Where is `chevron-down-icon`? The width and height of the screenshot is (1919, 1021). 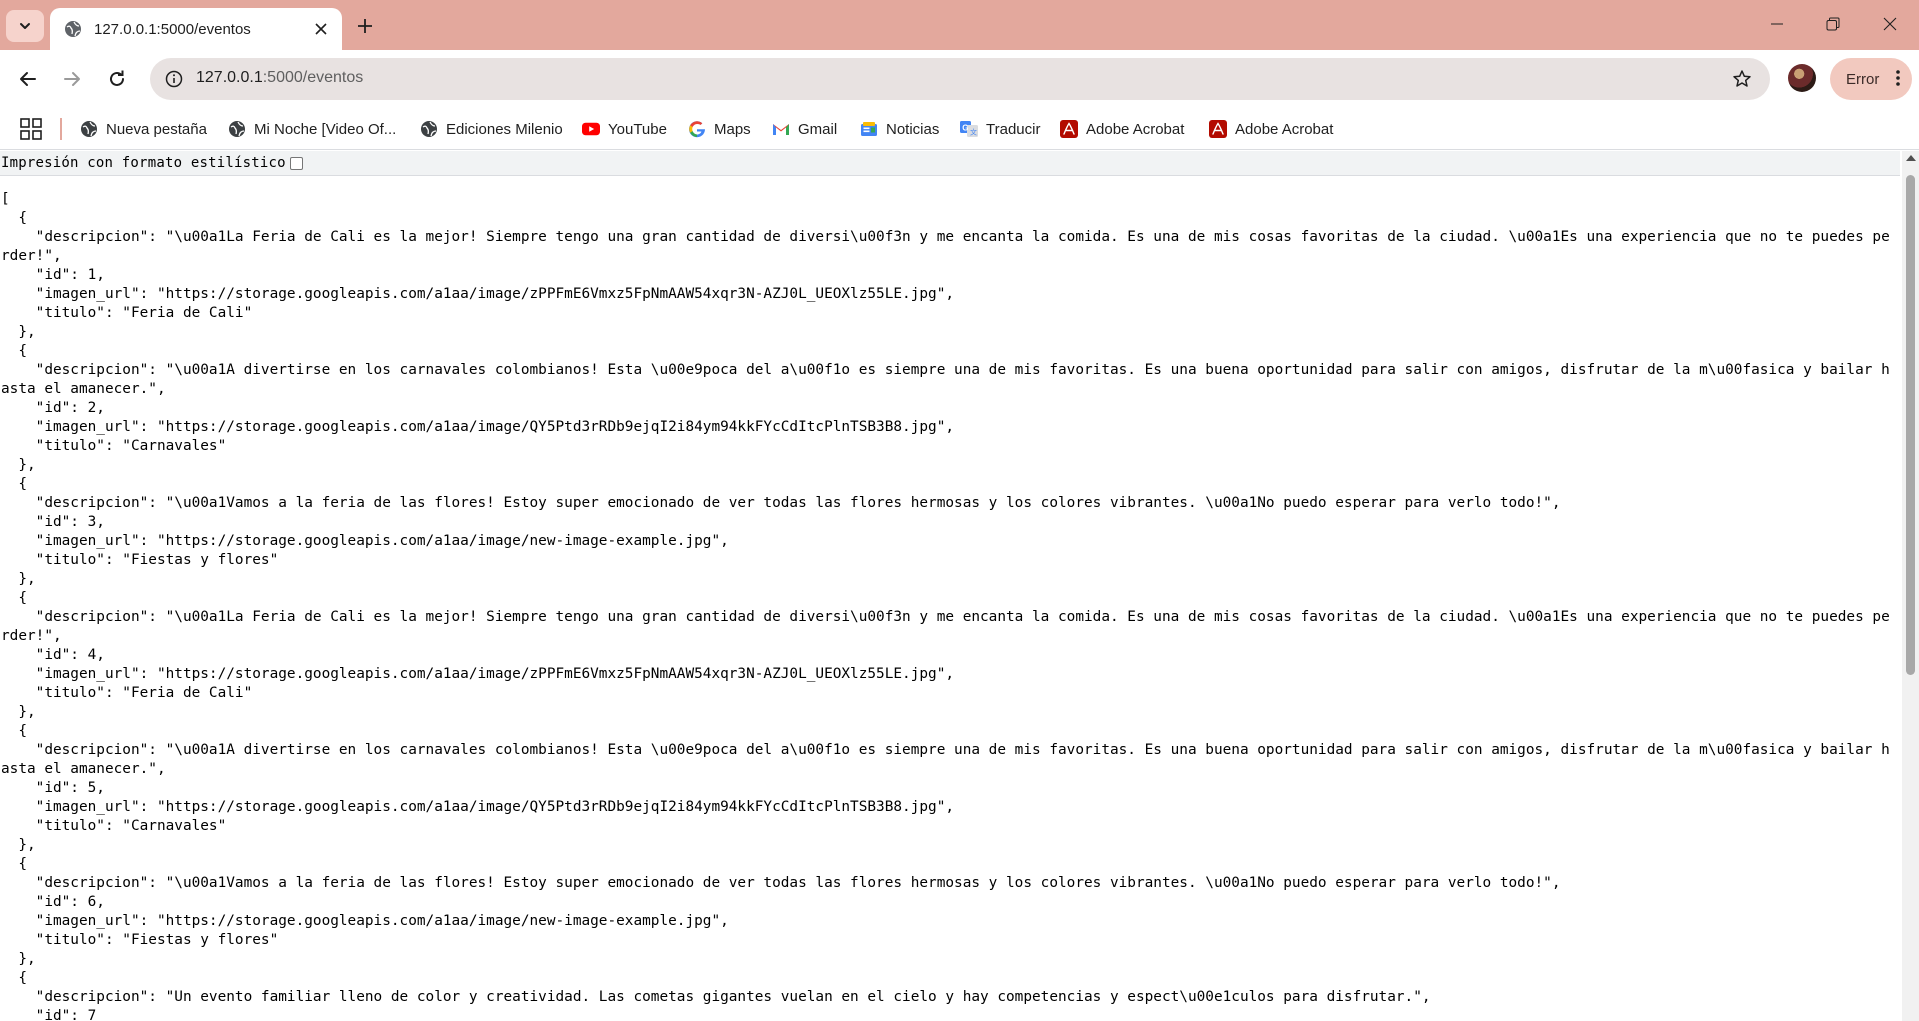
chevron-down-icon is located at coordinates (25, 26).